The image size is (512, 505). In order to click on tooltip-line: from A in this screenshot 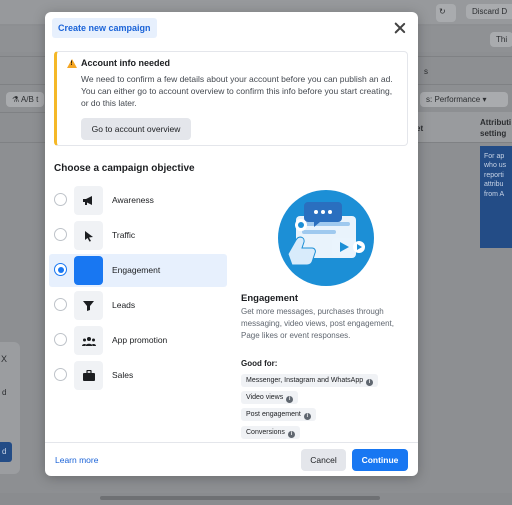, I will do `click(494, 194)`.